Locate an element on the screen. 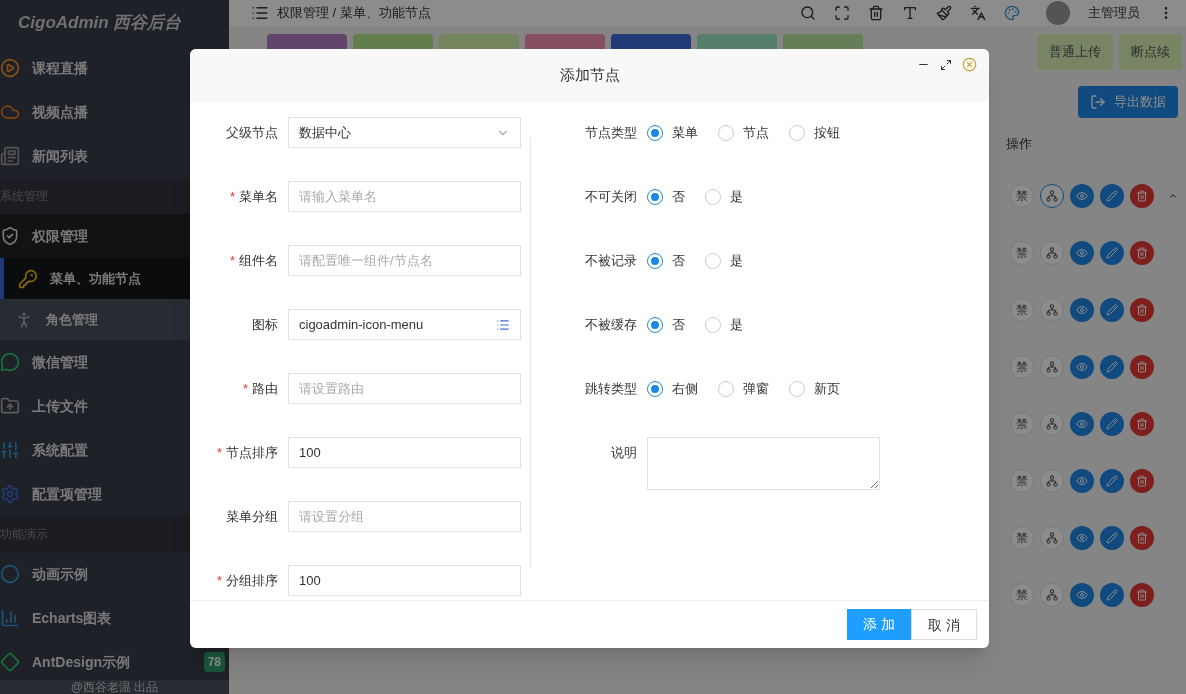  pencil-icon is located at coordinates (1112, 537).